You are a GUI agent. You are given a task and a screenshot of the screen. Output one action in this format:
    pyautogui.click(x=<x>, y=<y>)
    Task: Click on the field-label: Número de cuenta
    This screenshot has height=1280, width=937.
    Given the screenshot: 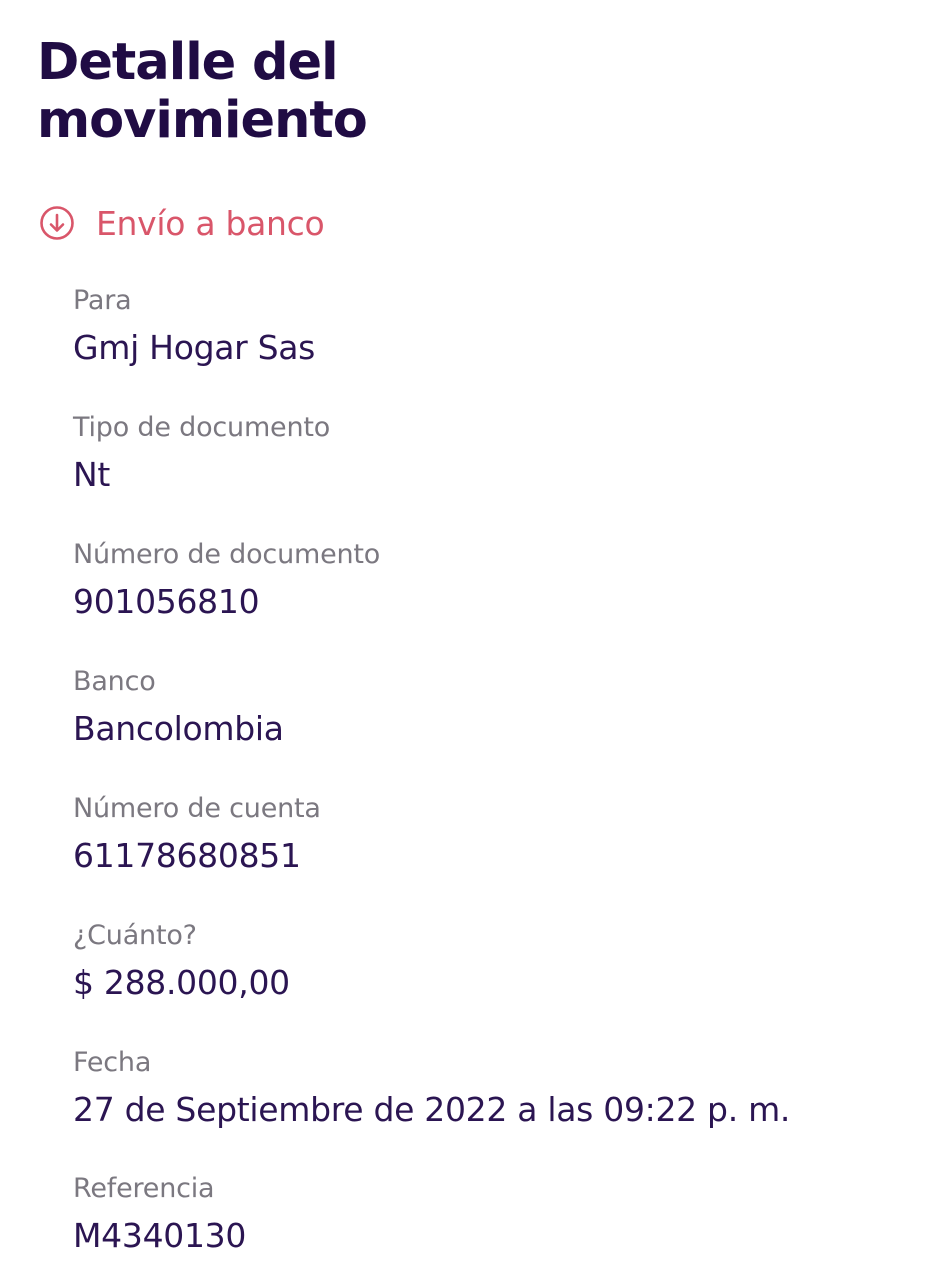 What is the action you would take?
    pyautogui.click(x=197, y=808)
    